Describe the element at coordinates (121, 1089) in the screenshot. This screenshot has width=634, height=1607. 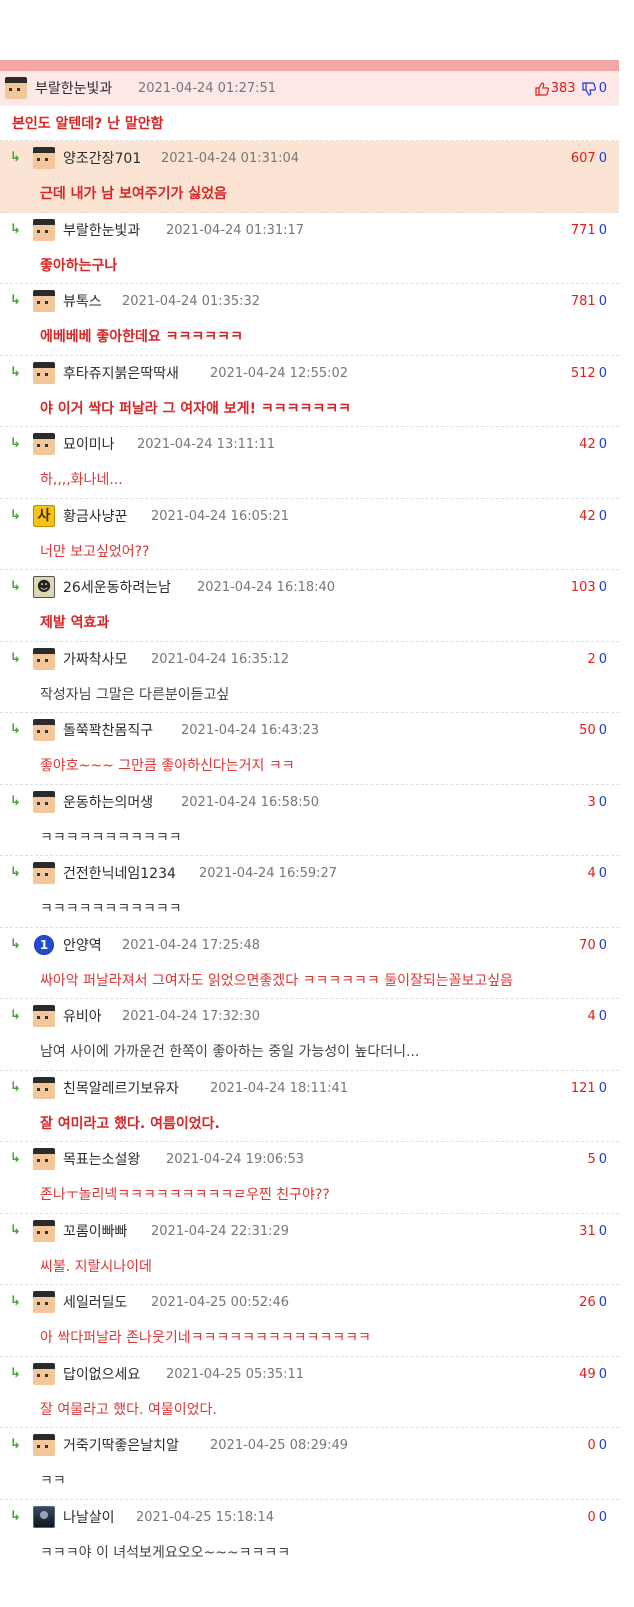
I see `comment-nickname: 친목알레르기보유자` at that location.